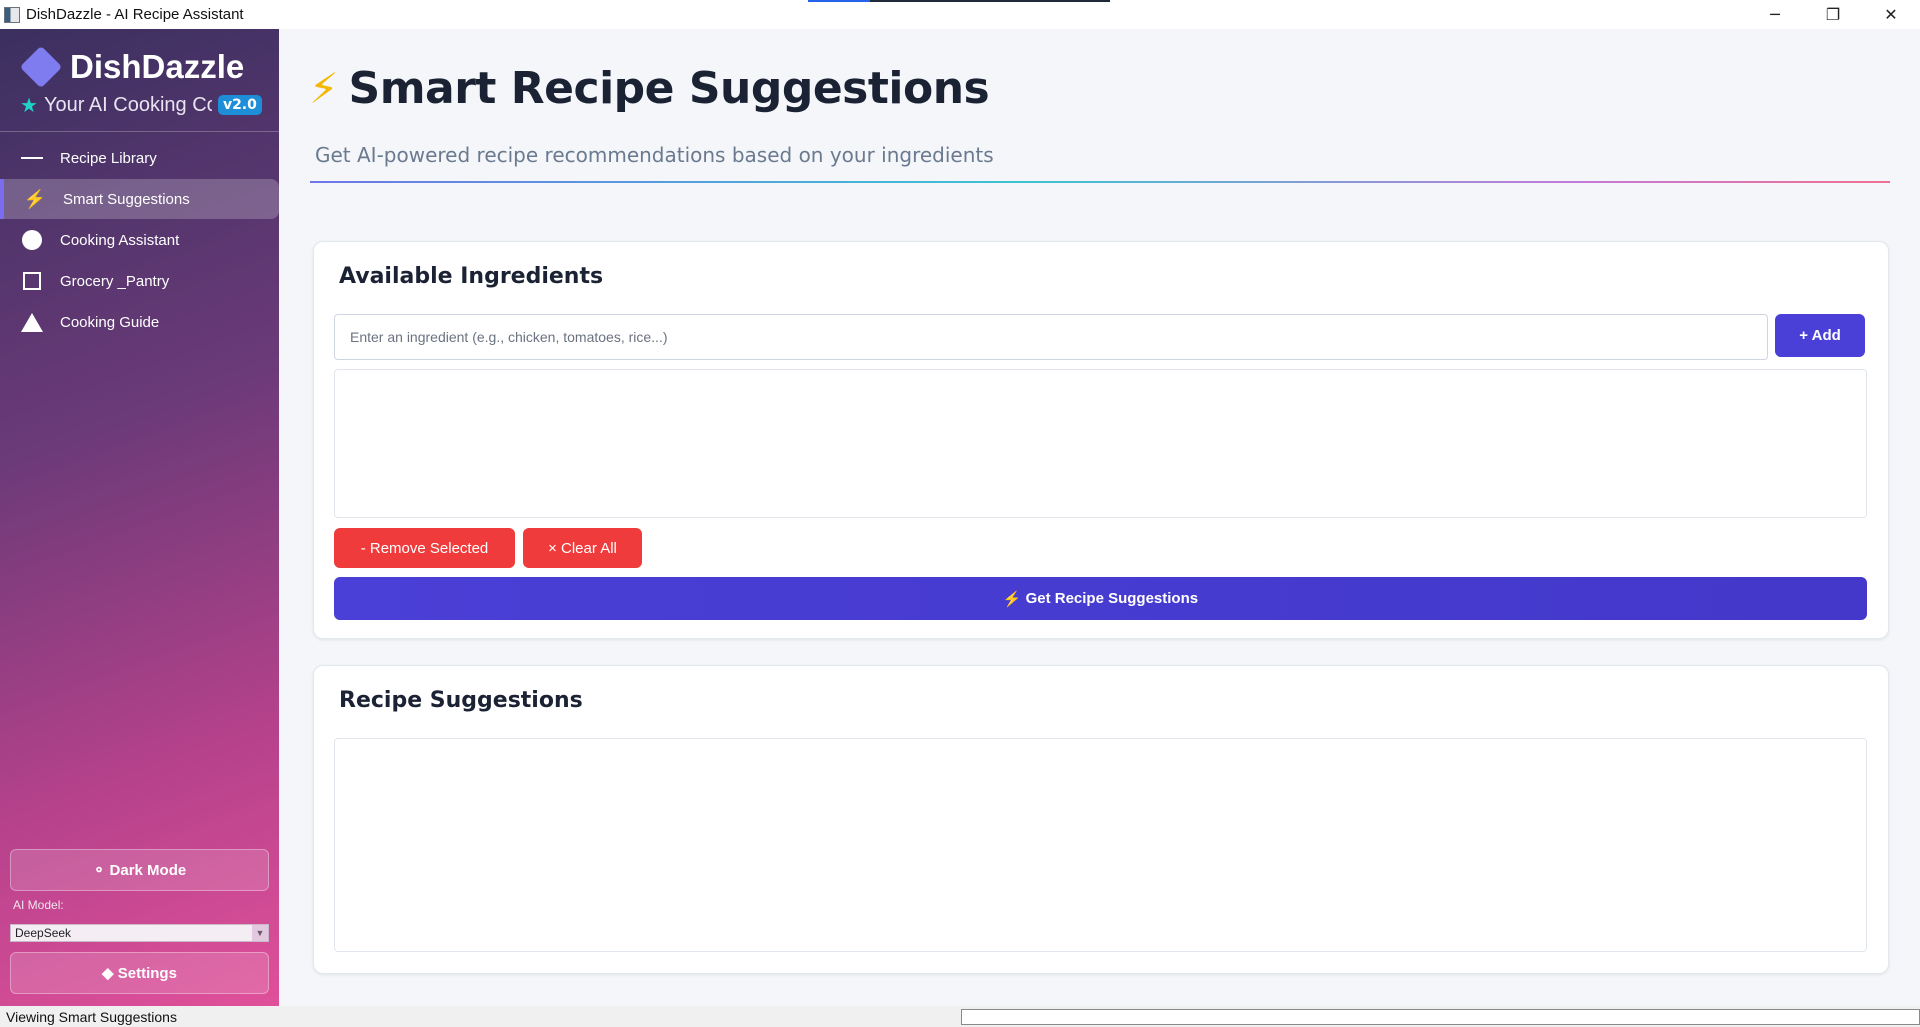 Image resolution: width=1920 pixels, height=1027 pixels. I want to click on settings-button: ◆ Settings, so click(139, 973).